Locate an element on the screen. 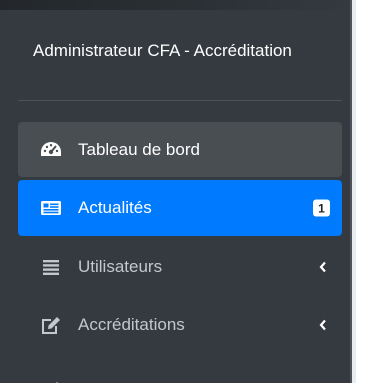 The width and height of the screenshot is (365, 383). sidebar-item-utilisateurs: Utilisateurs is located at coordinates (180, 266).